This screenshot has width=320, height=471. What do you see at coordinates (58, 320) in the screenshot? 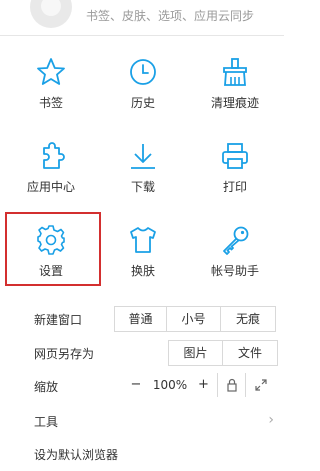
I see `new-window-label: 新建窗口` at bounding box center [58, 320].